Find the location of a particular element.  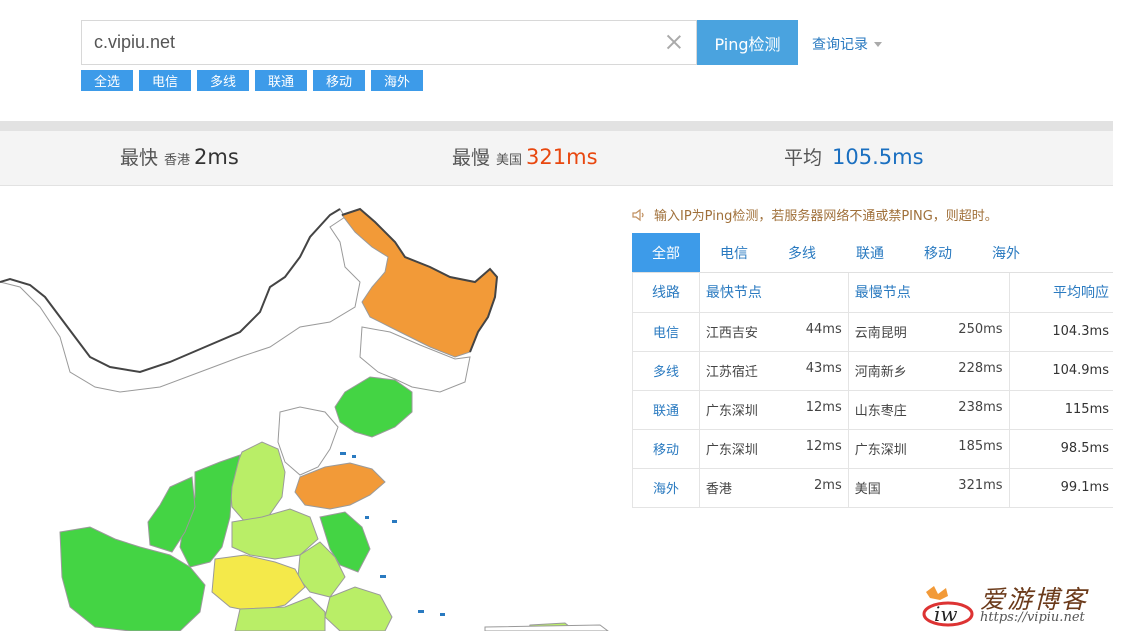

slow-ms: 228ms is located at coordinates (980, 368).